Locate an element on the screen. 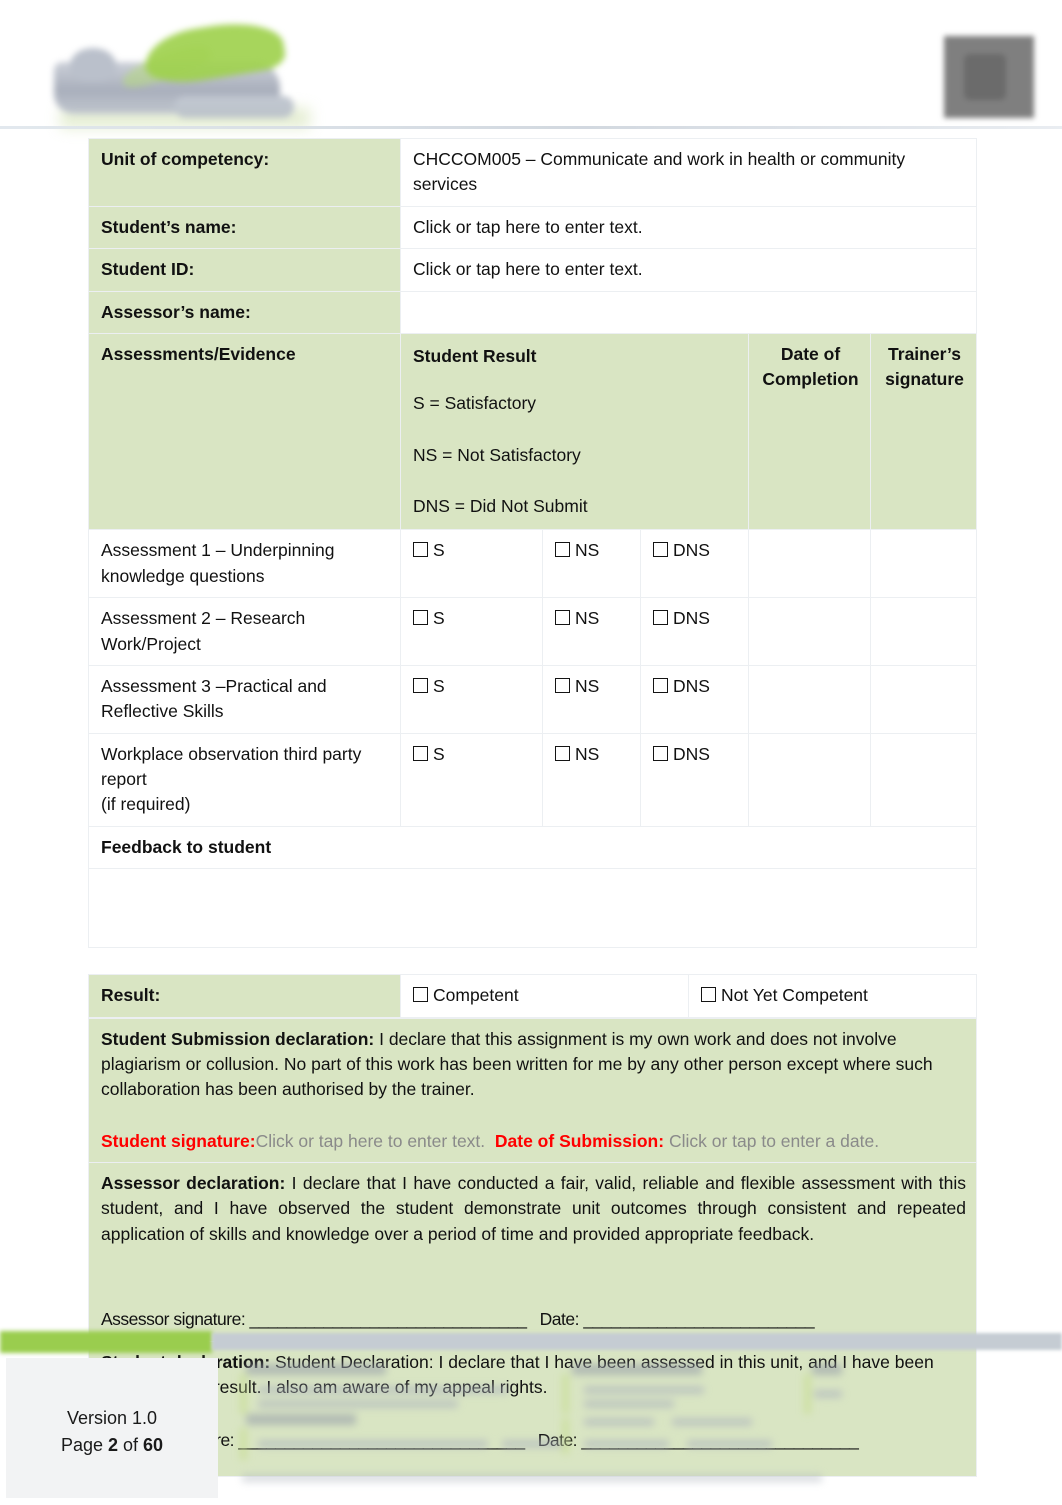 The height and width of the screenshot is (1505, 1062). assessor-declaration-title: Assessor declaration: is located at coordinates (193, 1183).